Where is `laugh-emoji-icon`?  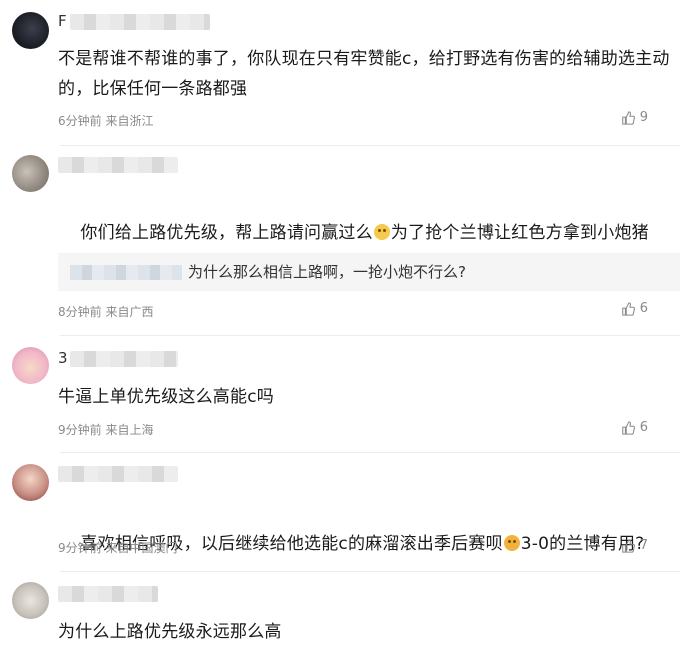
laugh-emoji-icon is located at coordinates (511, 543).